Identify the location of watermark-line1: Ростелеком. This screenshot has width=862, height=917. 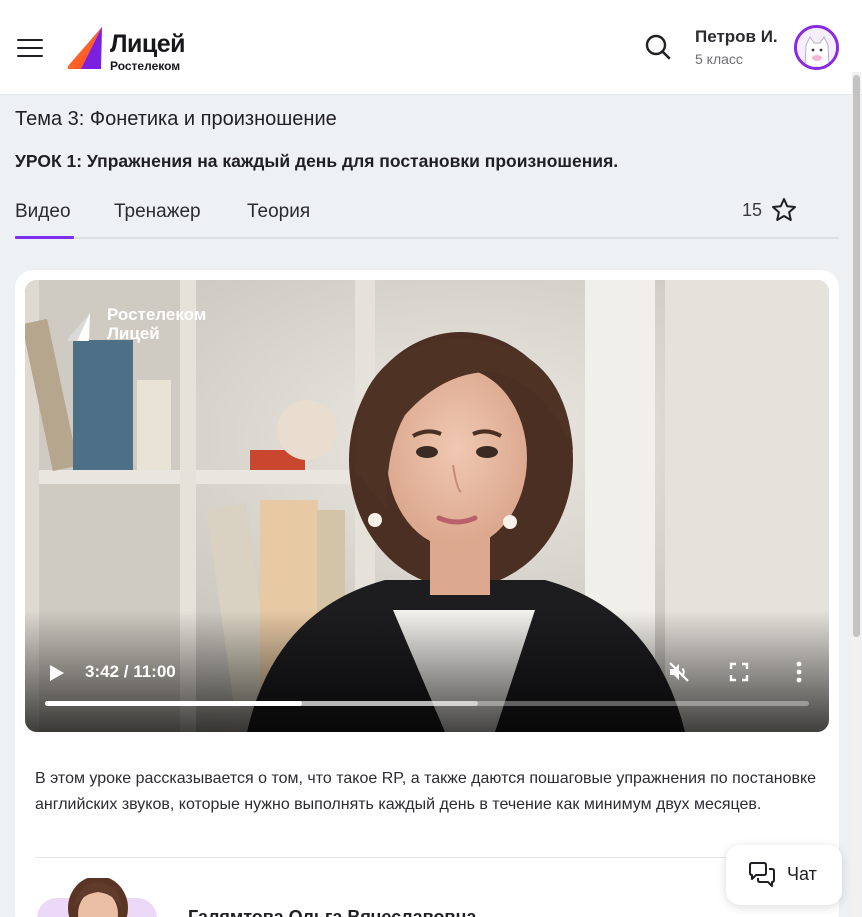
(157, 314).